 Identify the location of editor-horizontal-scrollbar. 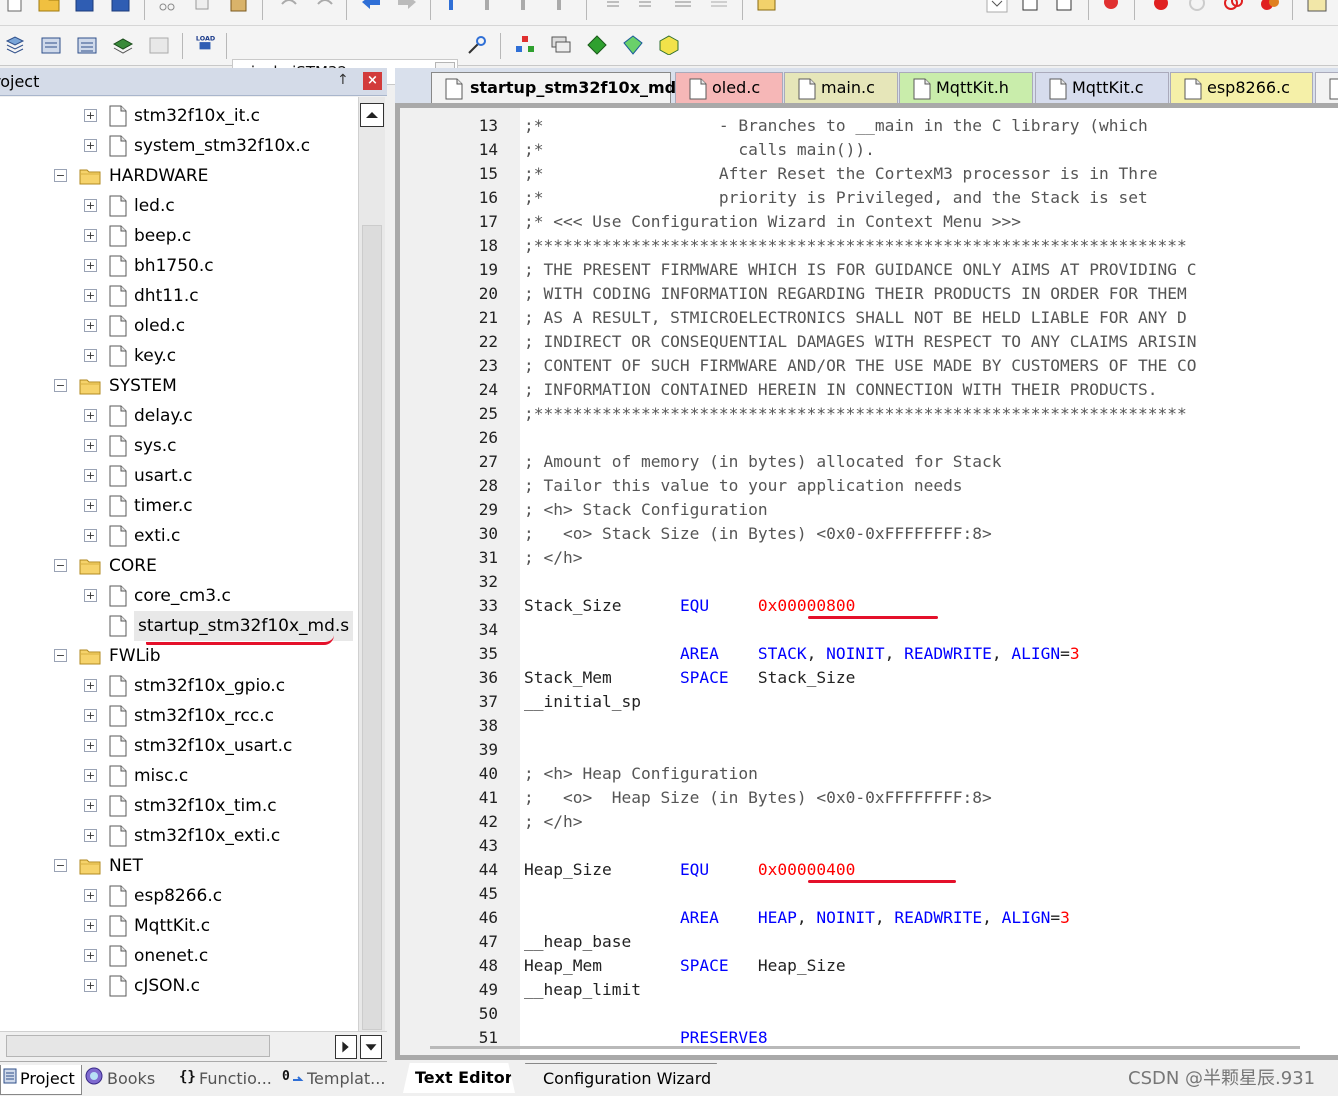
(865, 1047).